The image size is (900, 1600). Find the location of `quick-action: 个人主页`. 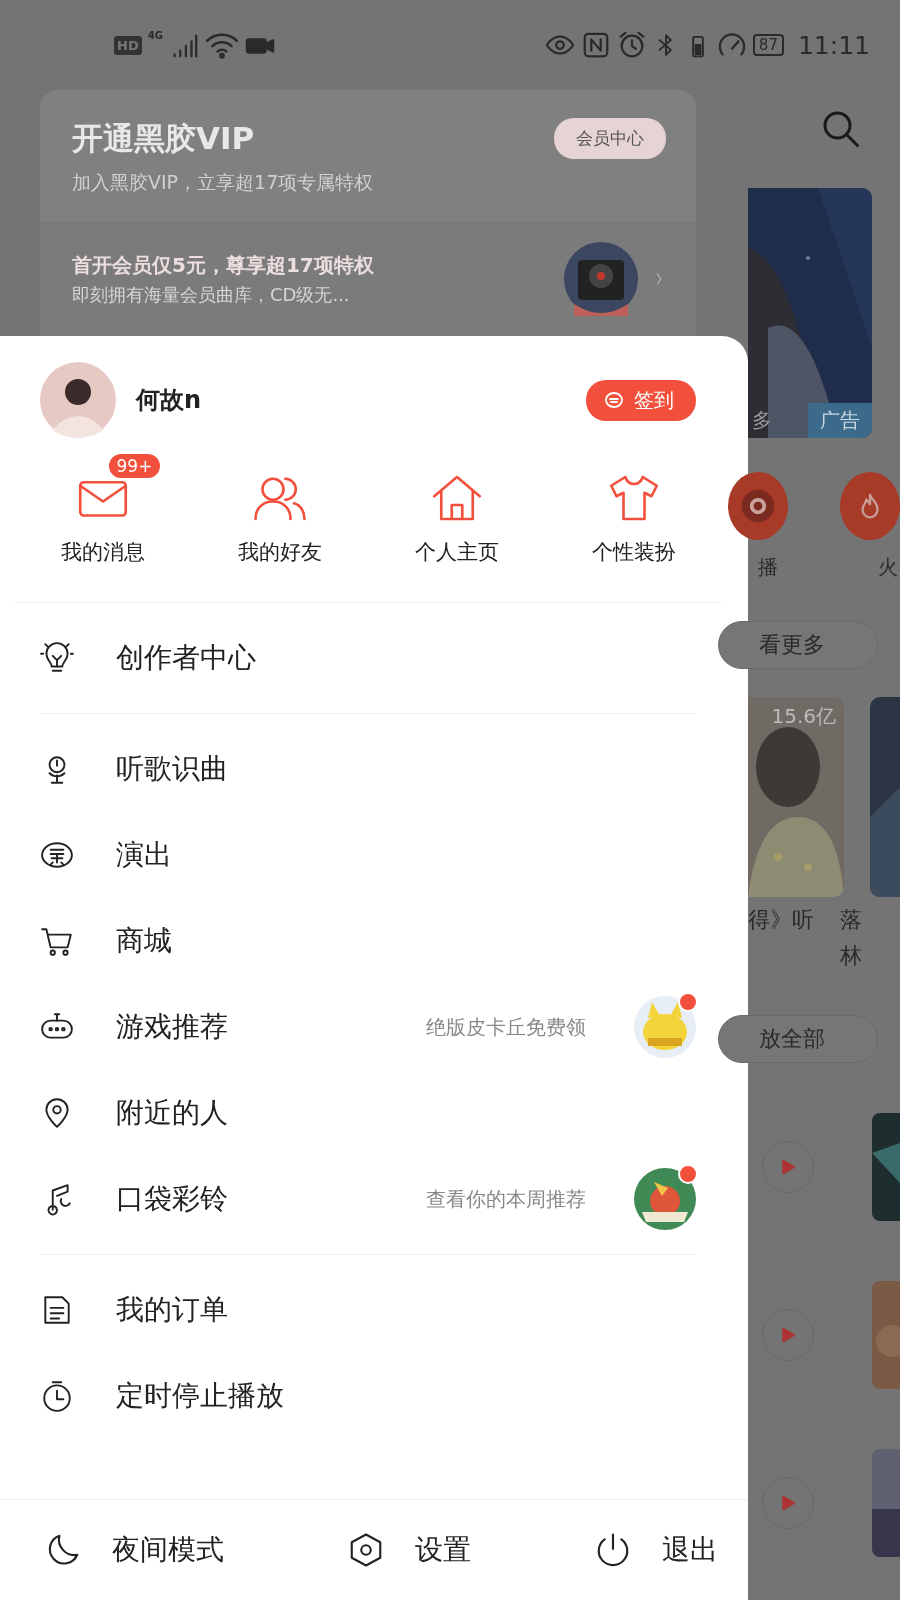

quick-action: 个人主页 is located at coordinates (456, 509).